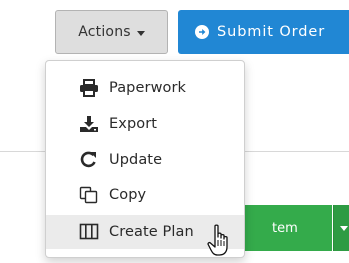  I want to click on submit-order-label: Submit Order, so click(271, 32).